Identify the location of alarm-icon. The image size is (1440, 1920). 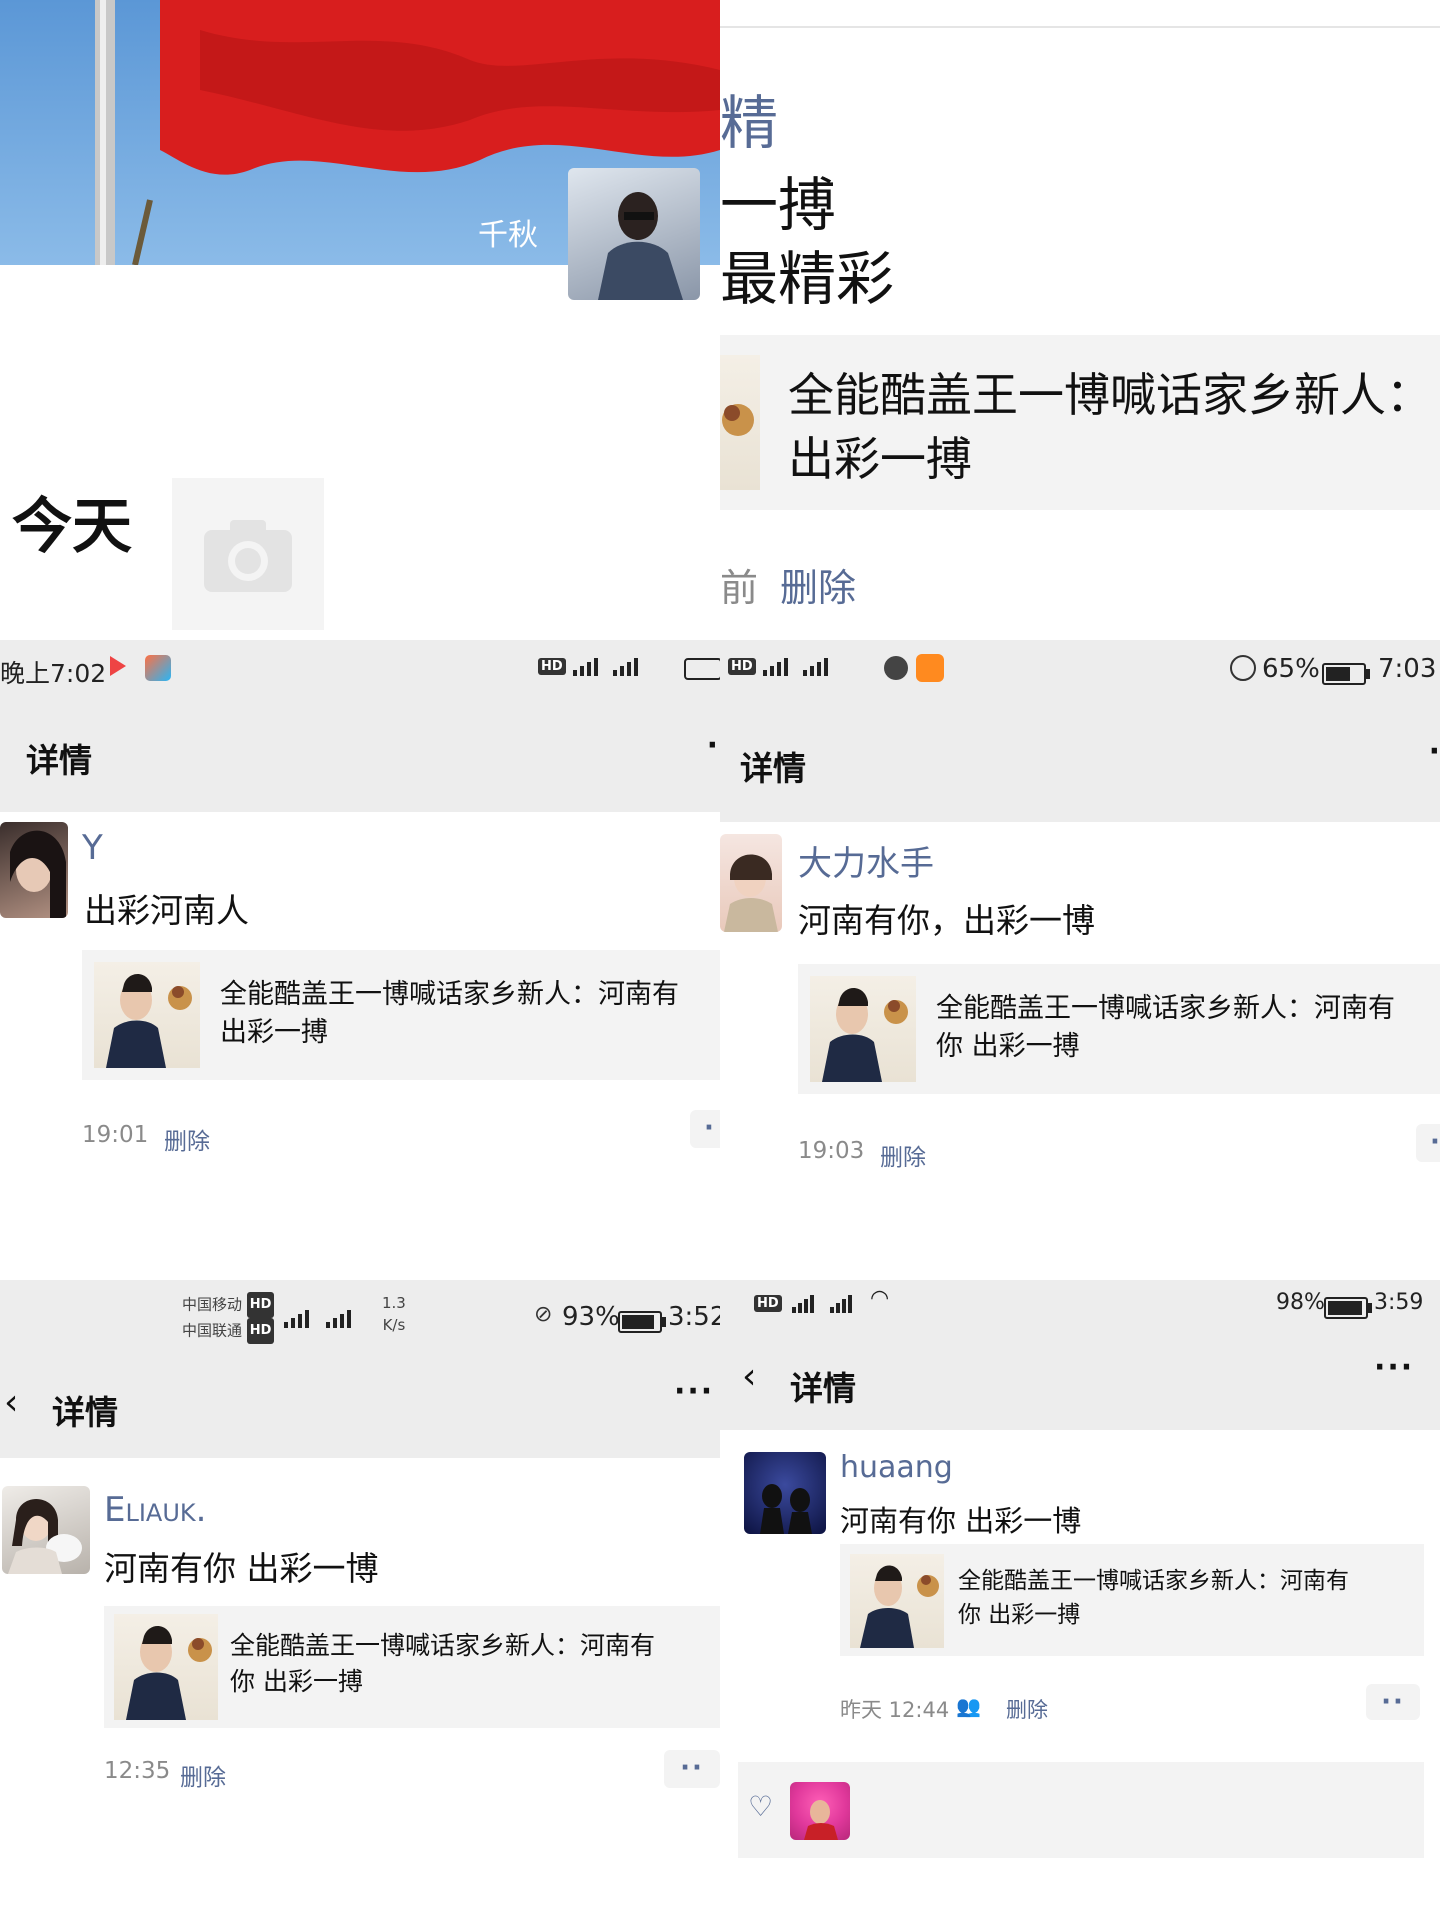
(1243, 668).